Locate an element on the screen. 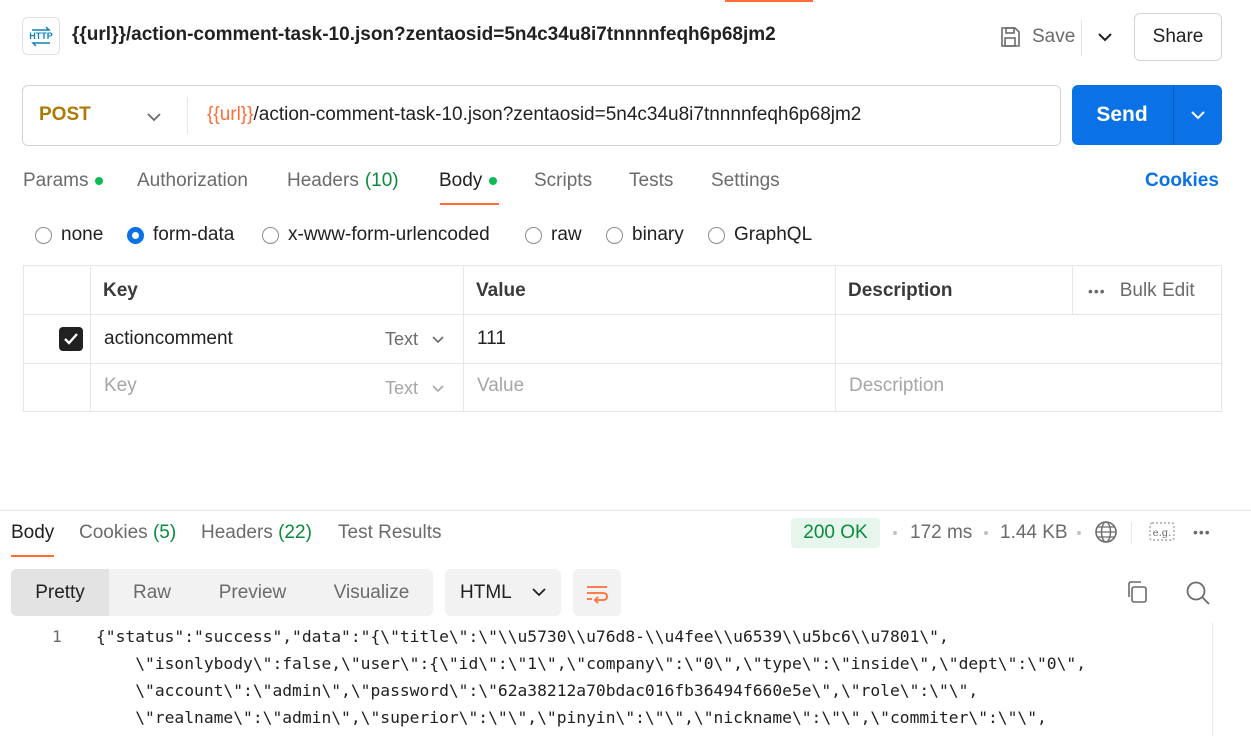 The width and height of the screenshot is (1251, 736). response-active-tab-underline is located at coordinates (32, 556).